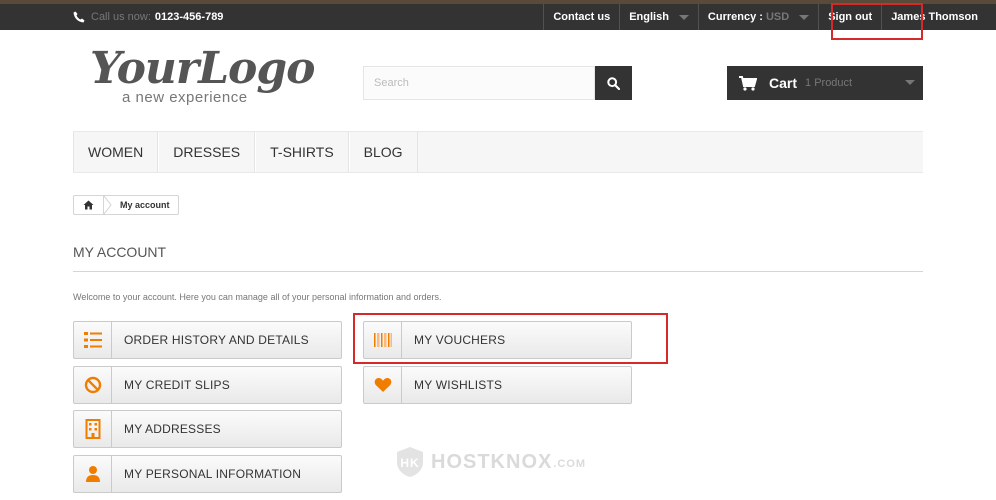  Describe the element at coordinates (735, 17) in the screenshot. I see `currency-label: Currency :` at that location.